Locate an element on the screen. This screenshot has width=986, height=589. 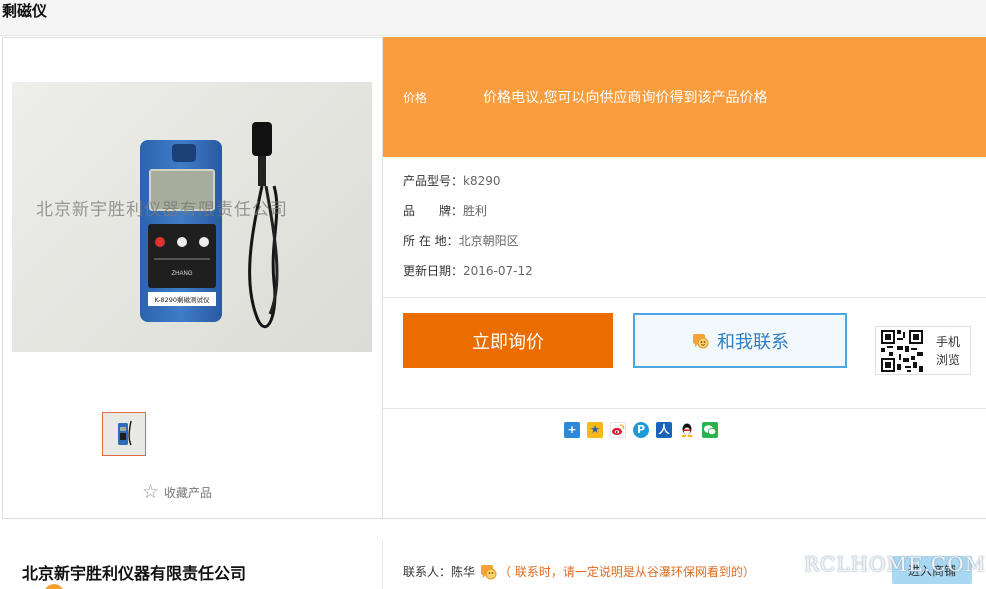
contact-me-label: 和我联系 is located at coordinates (753, 342).